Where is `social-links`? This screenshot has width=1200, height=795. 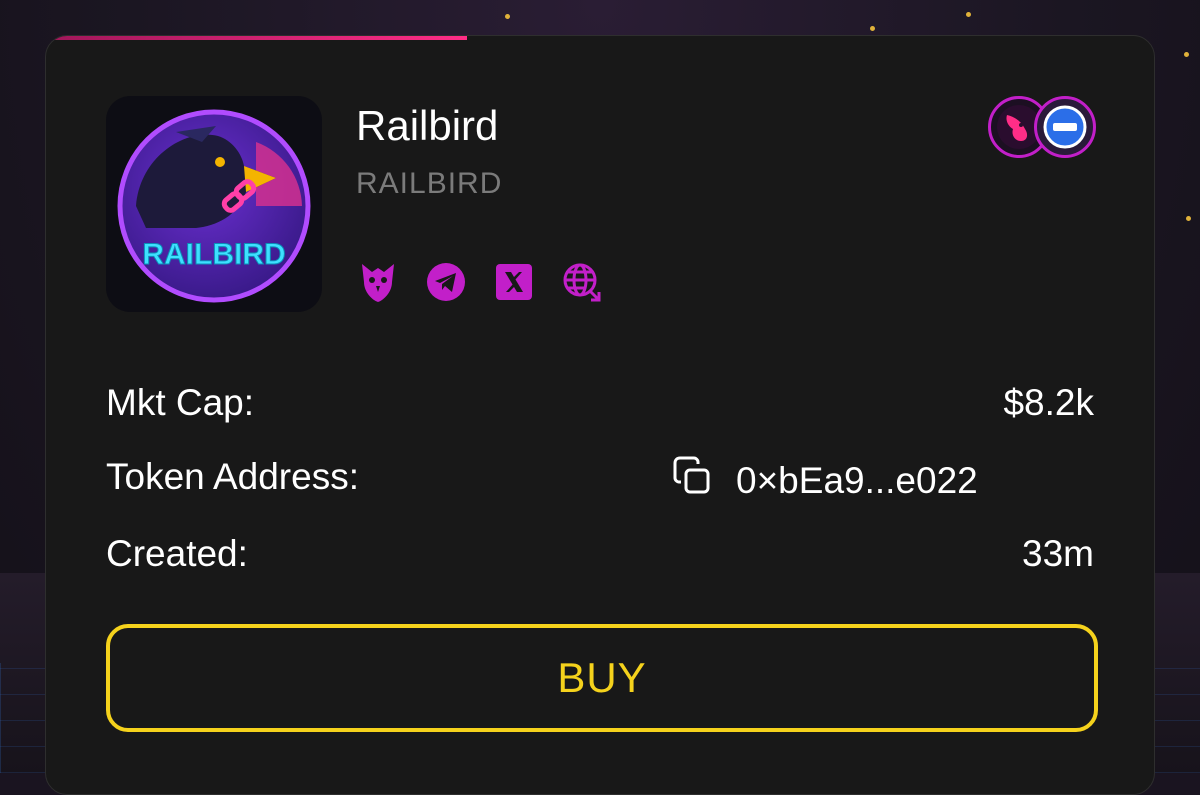 social-links is located at coordinates (480, 282).